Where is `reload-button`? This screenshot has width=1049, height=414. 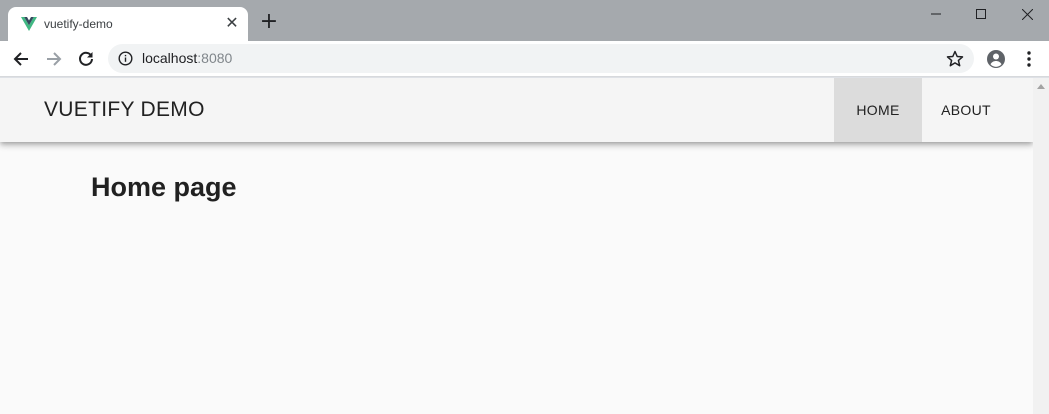
reload-button is located at coordinates (86, 59).